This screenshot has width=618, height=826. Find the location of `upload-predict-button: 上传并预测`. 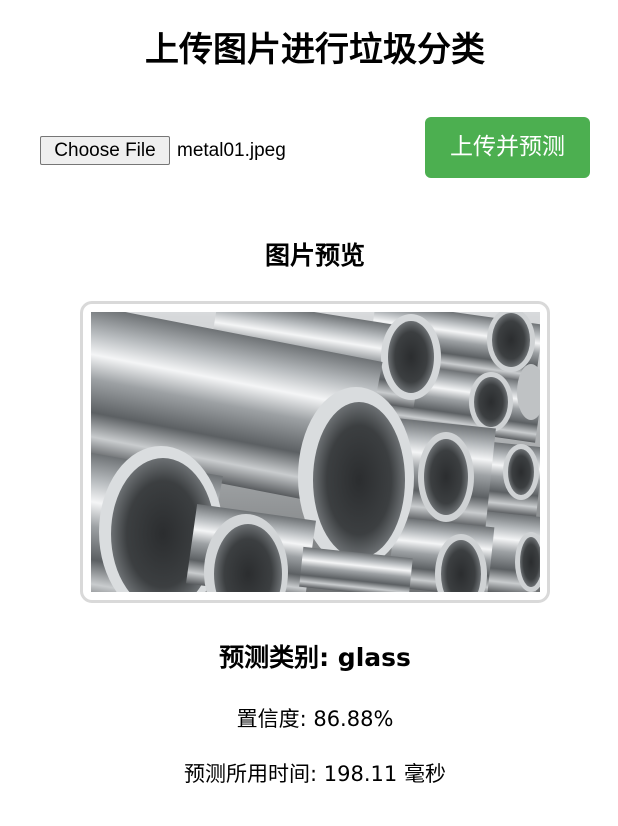

upload-predict-button: 上传并预测 is located at coordinates (507, 147).